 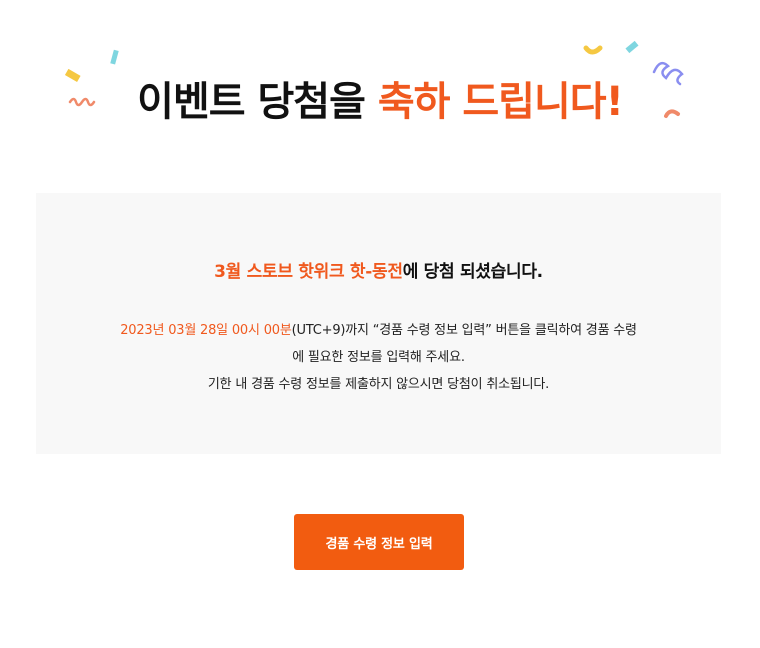 What do you see at coordinates (500, 102) in the screenshot?
I see `title-accent: 축하 드립니다!` at bounding box center [500, 102].